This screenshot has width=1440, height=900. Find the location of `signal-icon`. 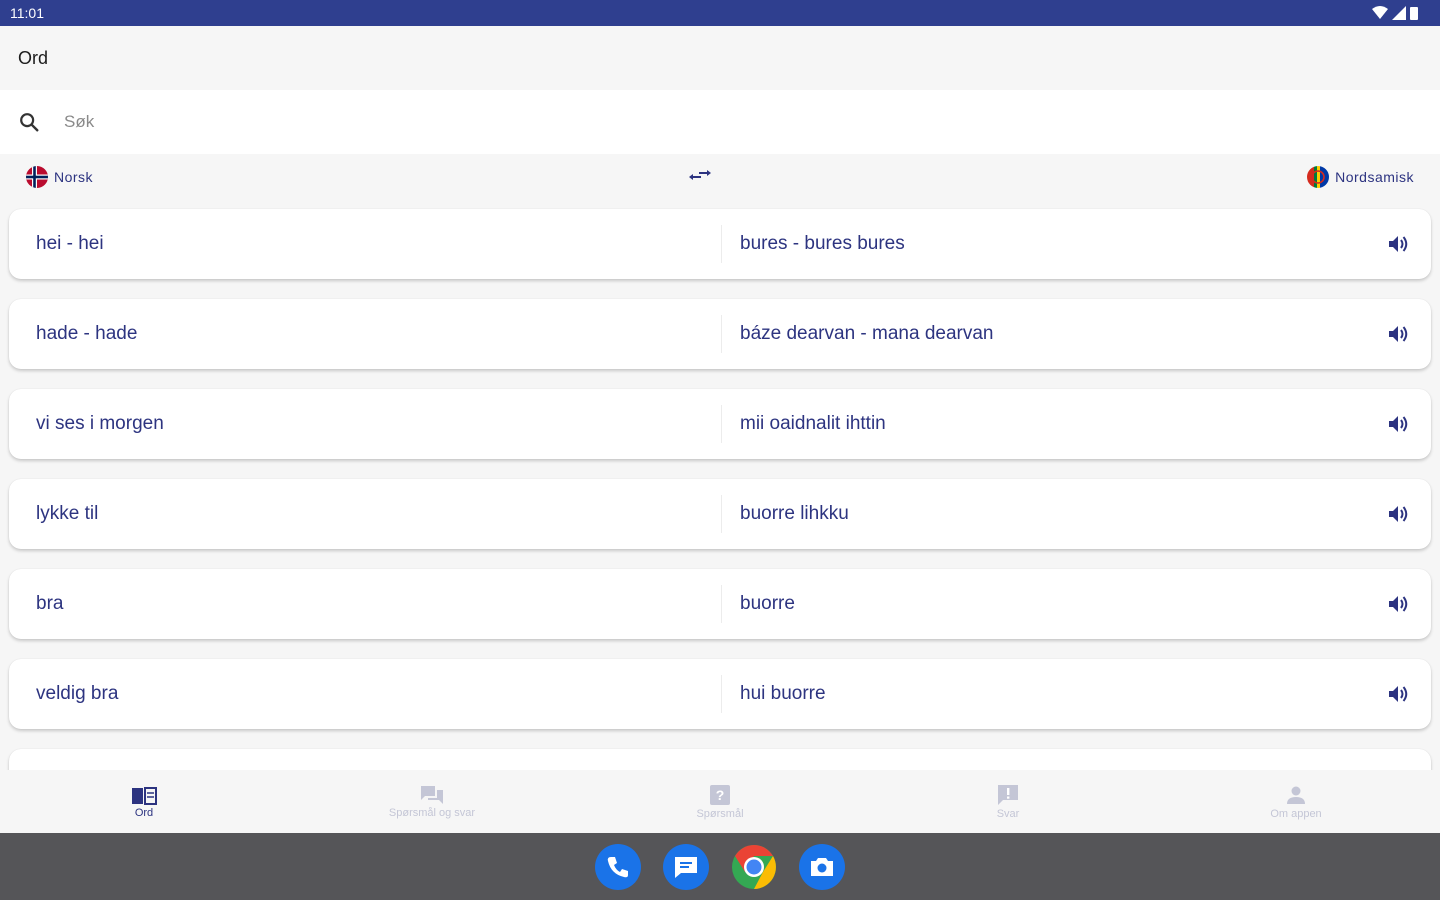

signal-icon is located at coordinates (1399, 13).